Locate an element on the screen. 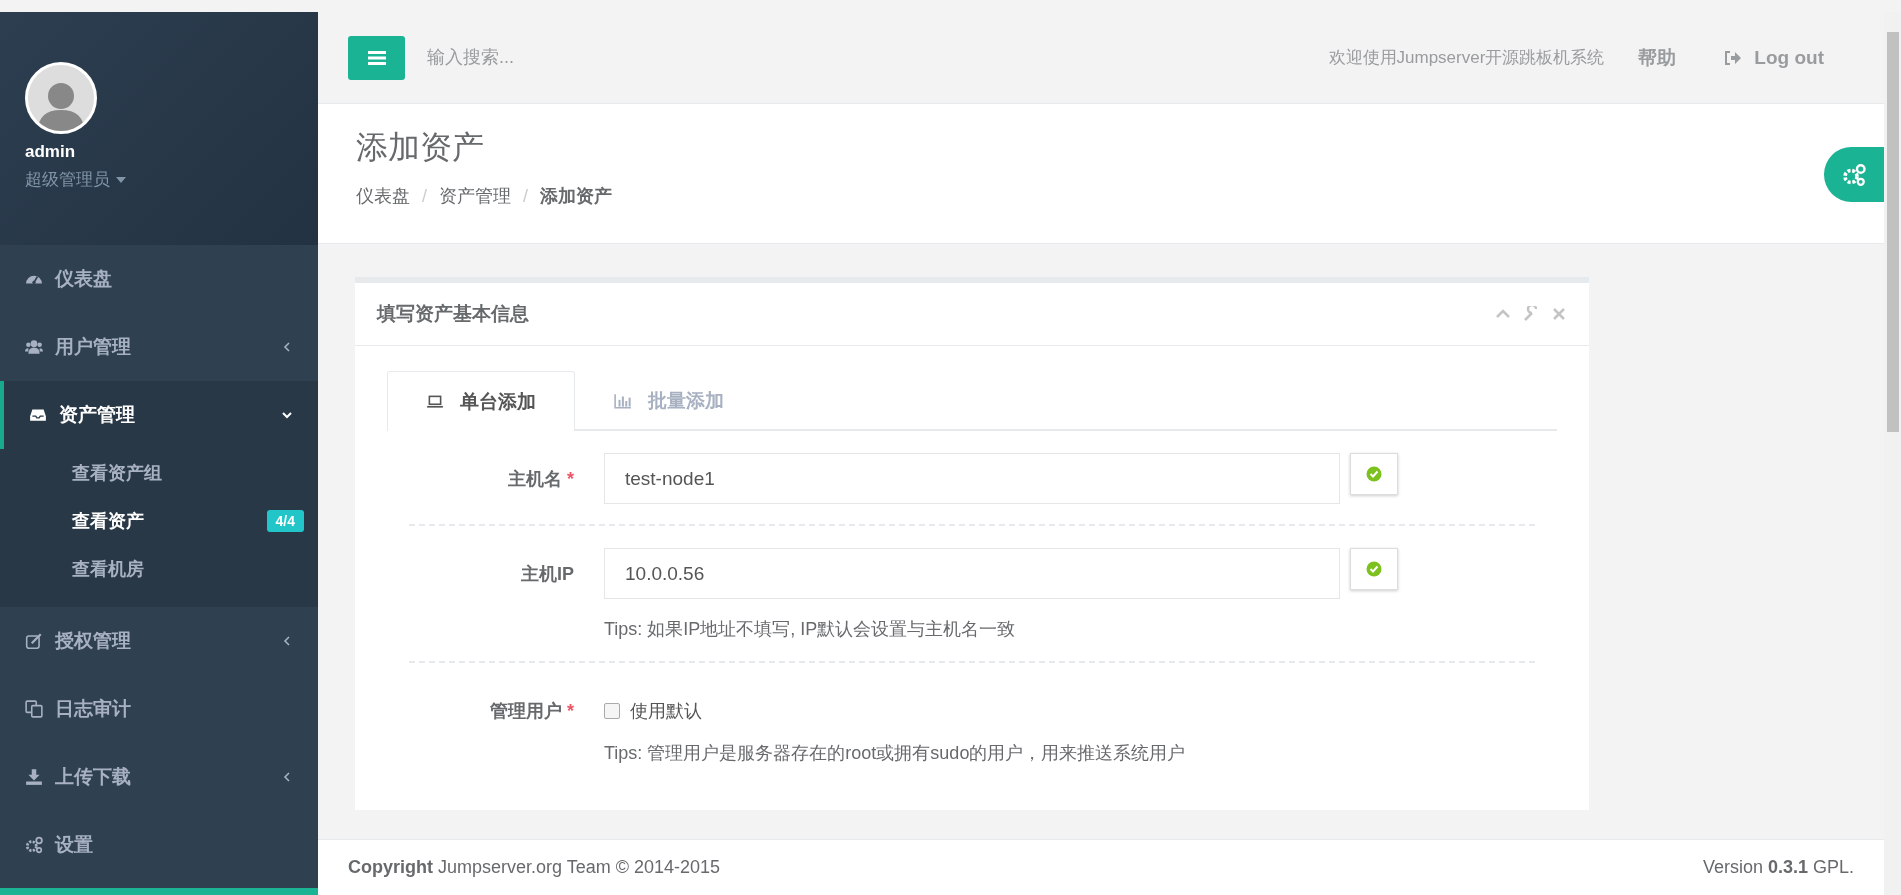 The image size is (1901, 895). sidebar-item: 用户管理 is located at coordinates (159, 347).